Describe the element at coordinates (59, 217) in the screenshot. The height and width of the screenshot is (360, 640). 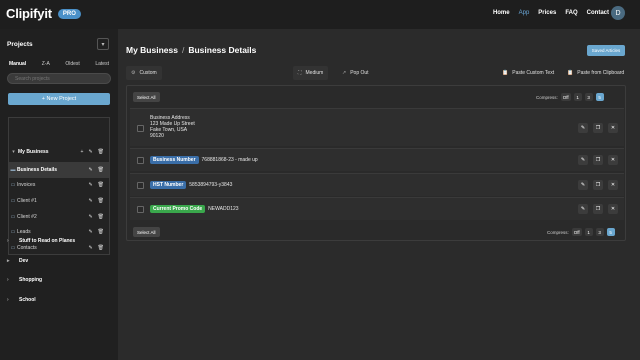
I see `tree-item-client-2: ▭ Client #2 ✎ 🗑` at that location.